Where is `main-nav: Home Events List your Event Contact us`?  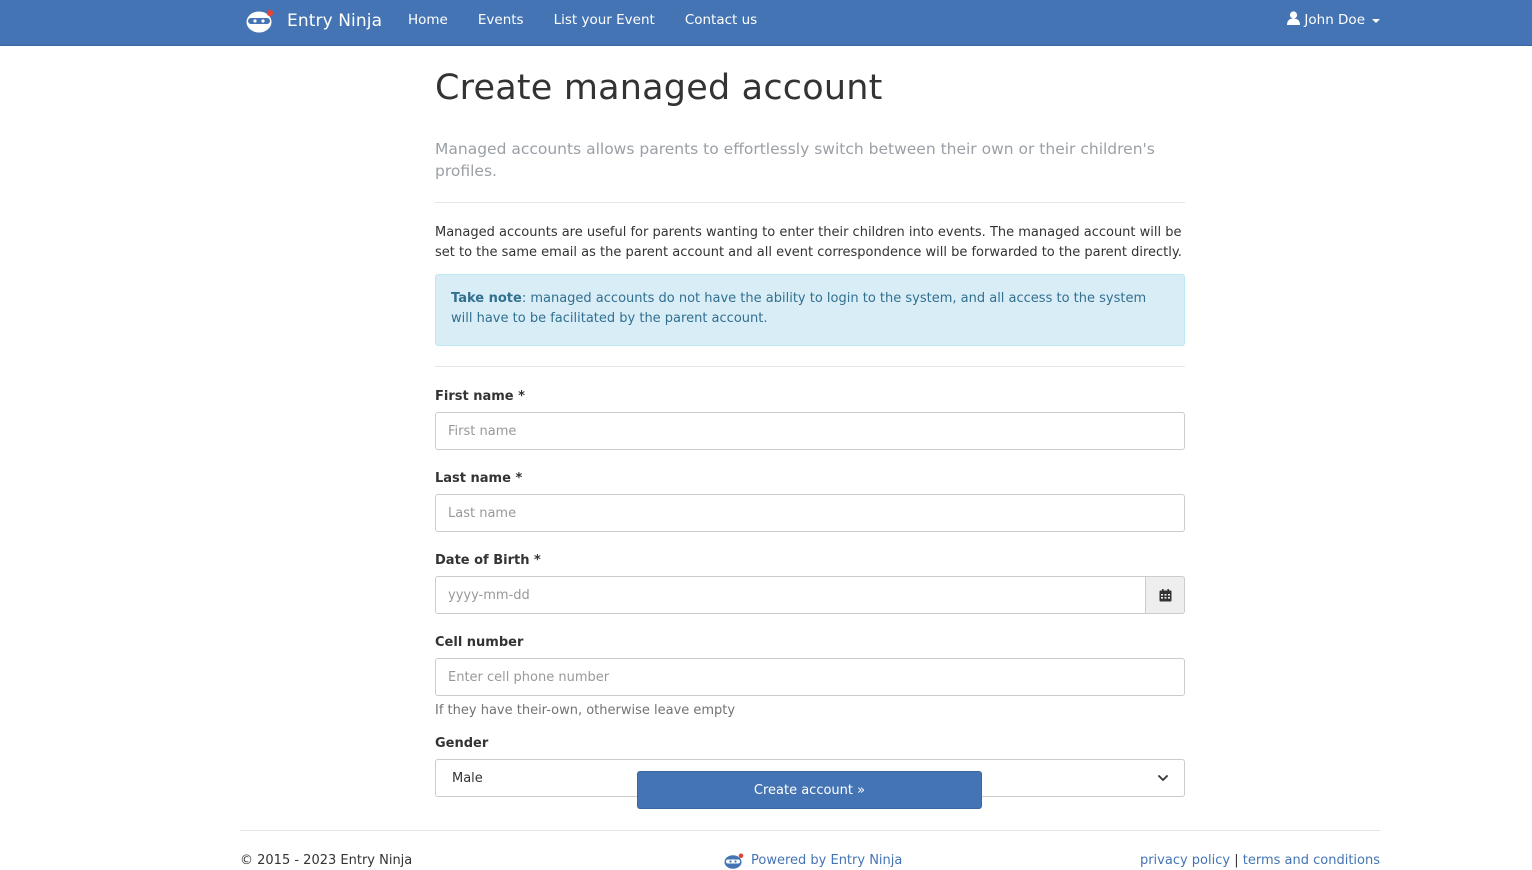
main-nav: Home Events List your Event Contact us is located at coordinates (582, 20).